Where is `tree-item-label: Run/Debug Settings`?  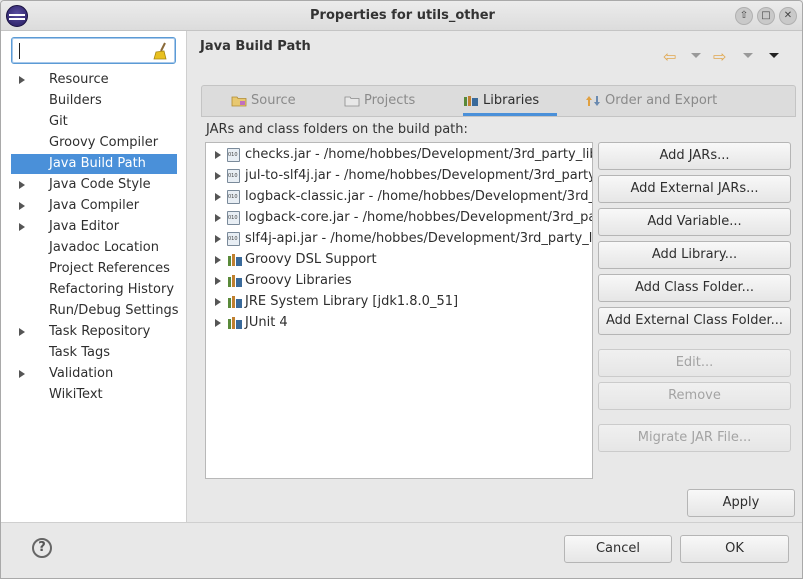 tree-item-label: Run/Debug Settings is located at coordinates (114, 310).